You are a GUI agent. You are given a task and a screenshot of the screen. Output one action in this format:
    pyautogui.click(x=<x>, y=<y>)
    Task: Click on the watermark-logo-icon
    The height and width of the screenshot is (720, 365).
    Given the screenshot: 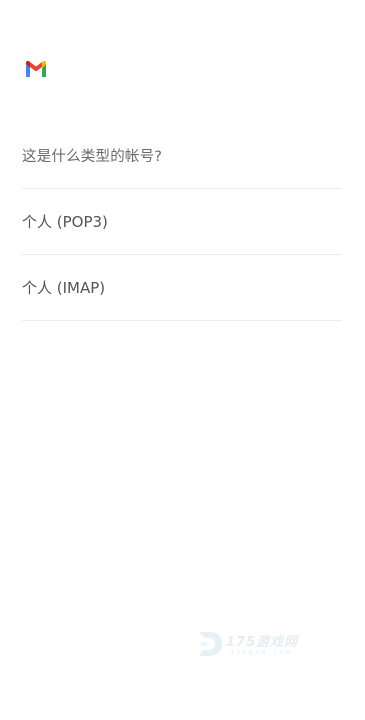 What is the action you would take?
    pyautogui.click(x=210, y=644)
    